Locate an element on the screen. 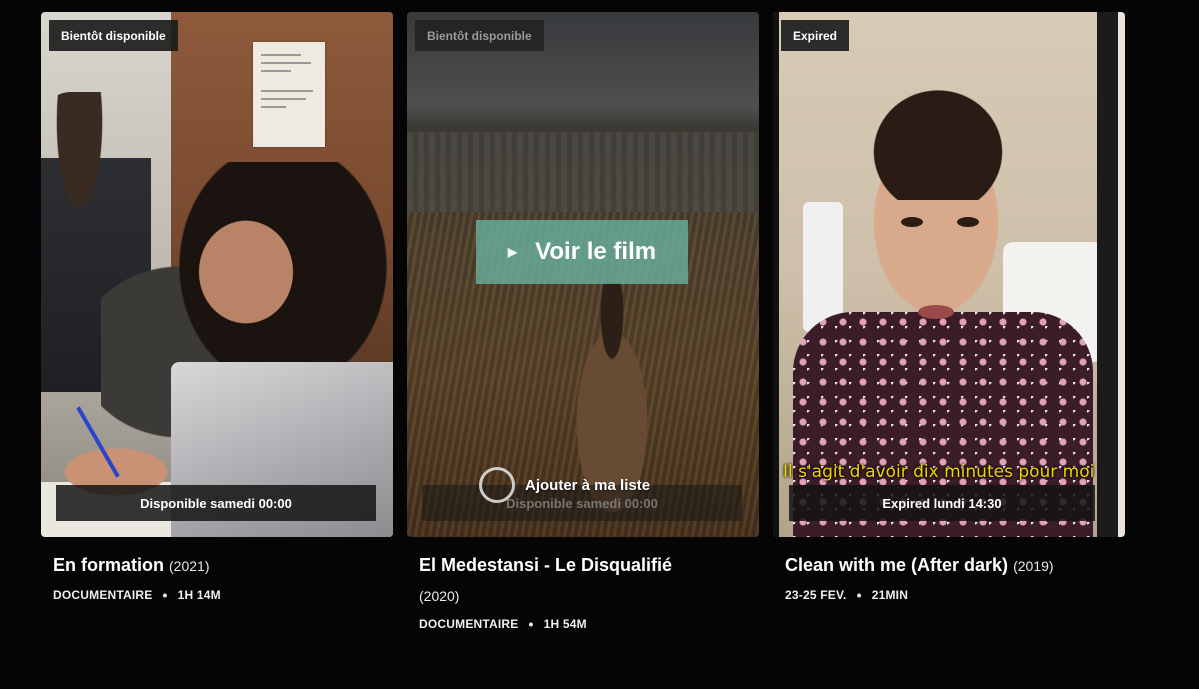 The width and height of the screenshot is (1199, 689). apple-icon is located at coordinates (309, 457).